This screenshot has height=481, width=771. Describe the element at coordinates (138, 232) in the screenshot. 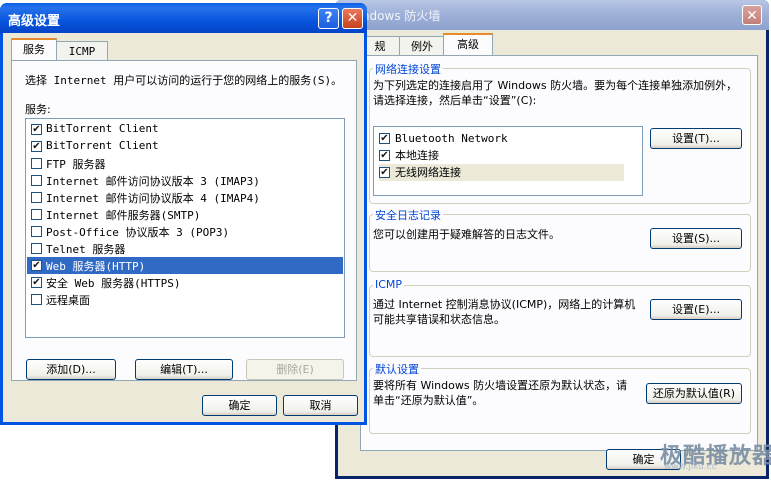

I see `service-name: Post-Office 协议版本 3 (POP3)` at that location.